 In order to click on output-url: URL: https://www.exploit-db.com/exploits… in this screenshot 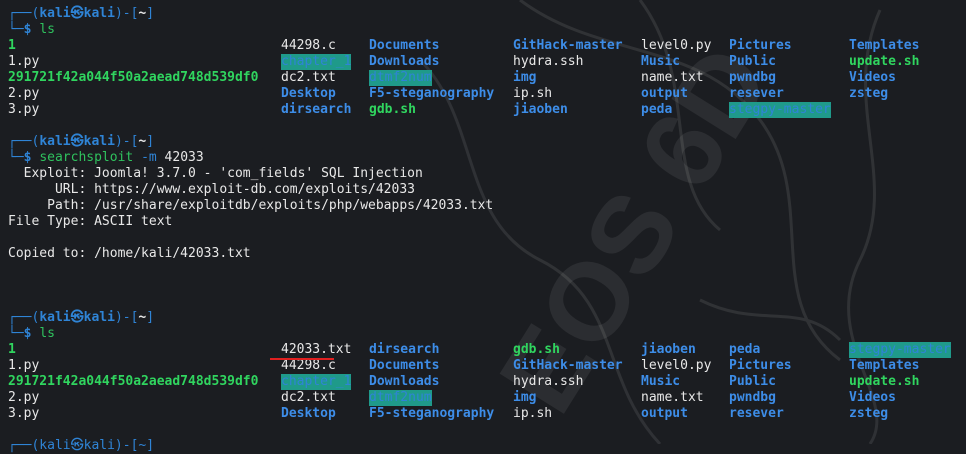, I will do `click(211, 189)`.